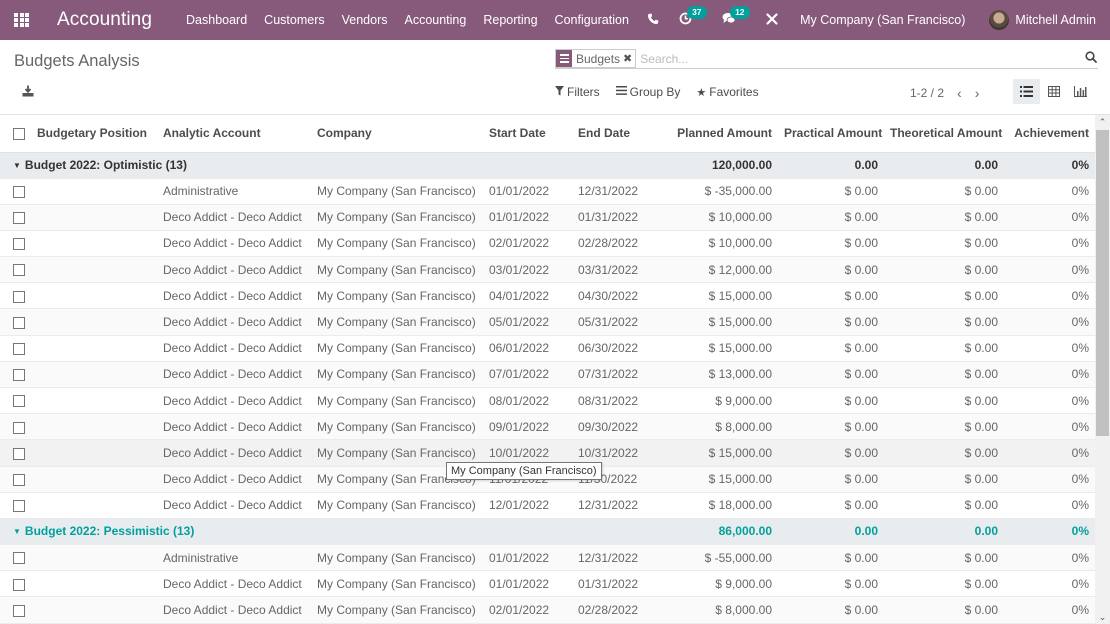  What do you see at coordinates (22, 20) in the screenshot?
I see `apps-menu-icon` at bounding box center [22, 20].